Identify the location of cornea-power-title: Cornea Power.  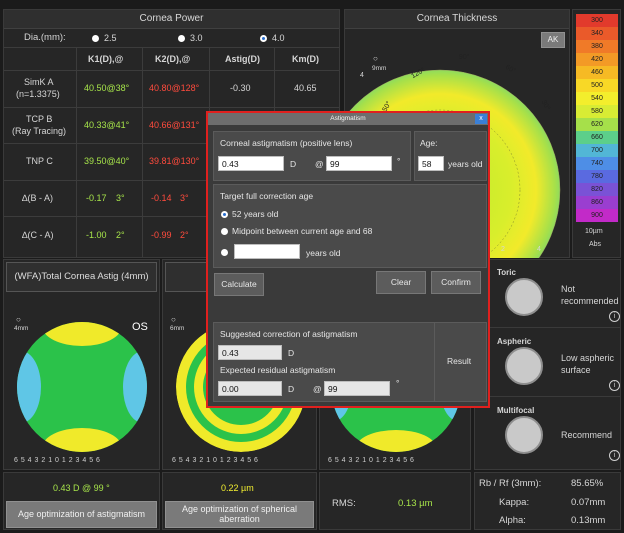
(171, 19).